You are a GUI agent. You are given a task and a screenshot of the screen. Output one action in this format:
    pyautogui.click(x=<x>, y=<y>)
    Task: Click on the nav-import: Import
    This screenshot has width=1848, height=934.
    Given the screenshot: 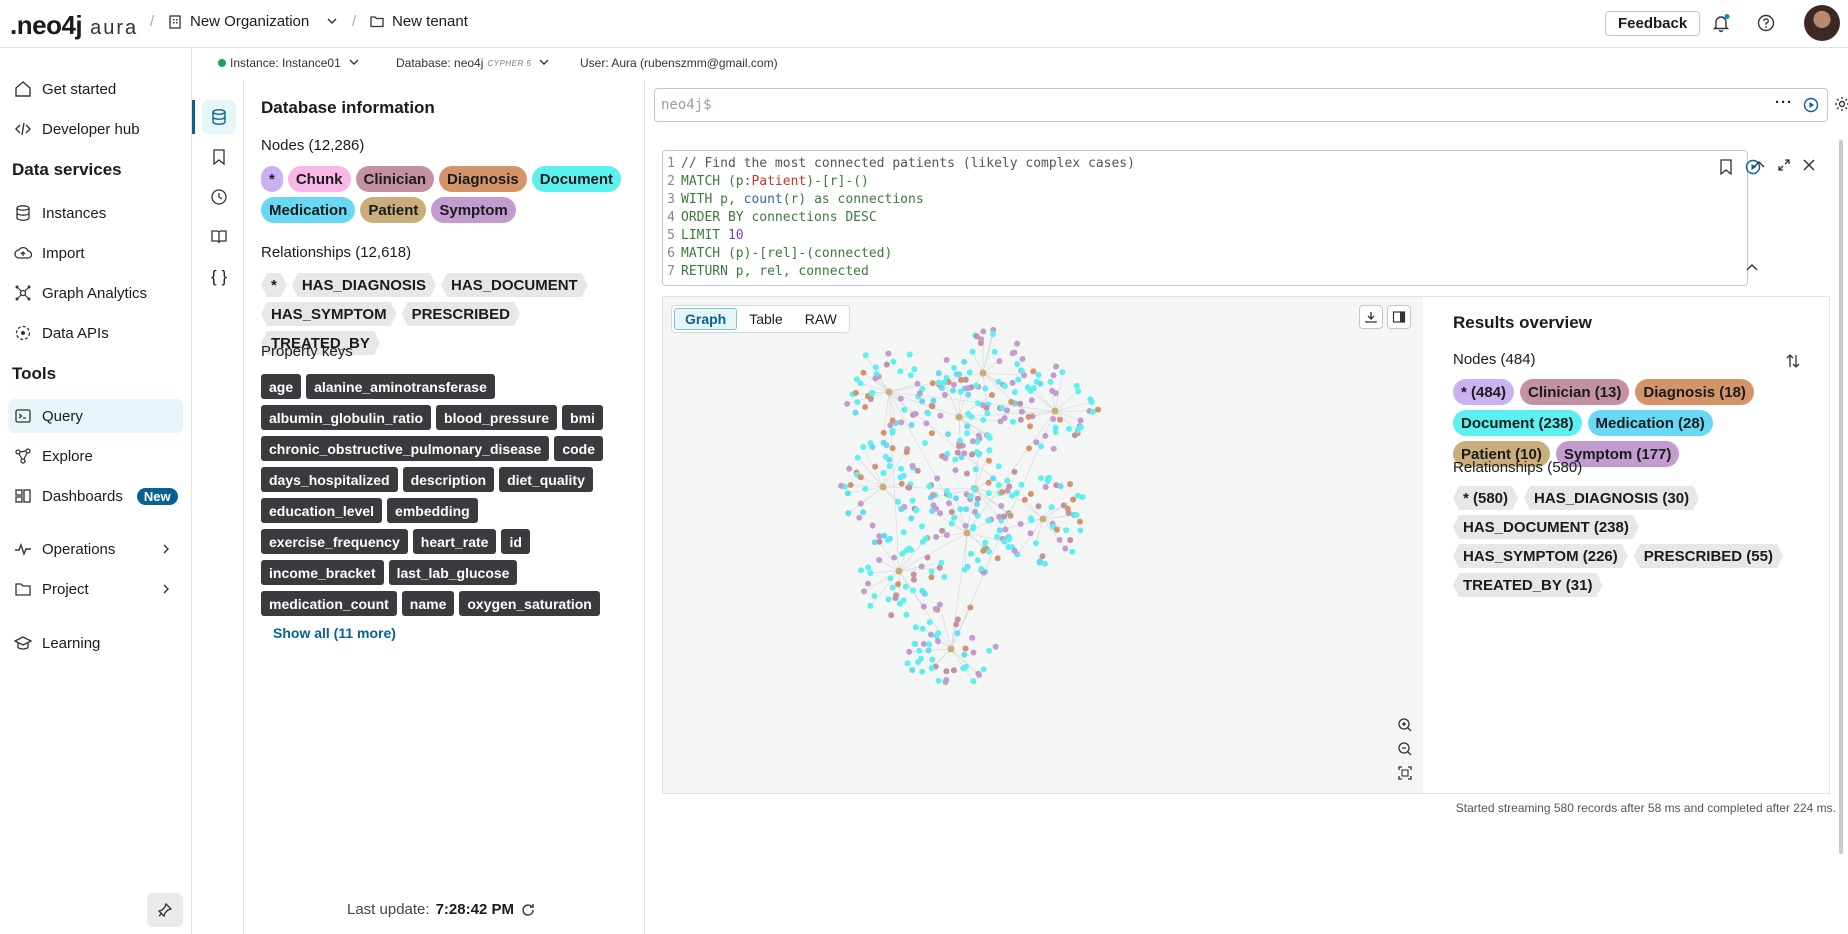 What is the action you would take?
    pyautogui.click(x=95, y=253)
    